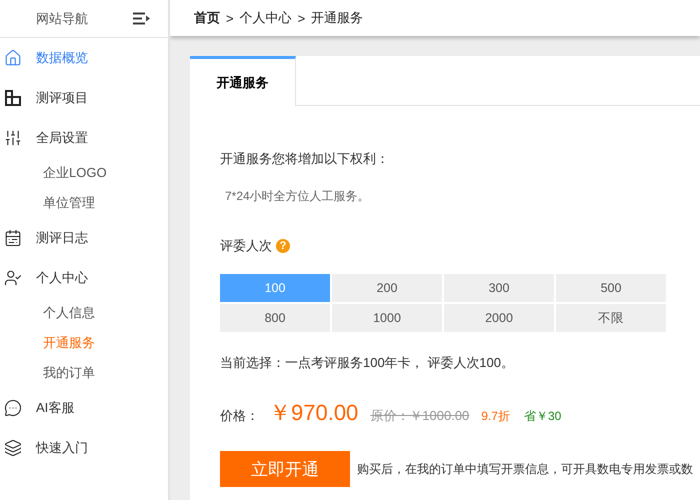  I want to click on current-selection: 当前选择：一点考评服务100年卡， 评委人次100。, so click(367, 363).